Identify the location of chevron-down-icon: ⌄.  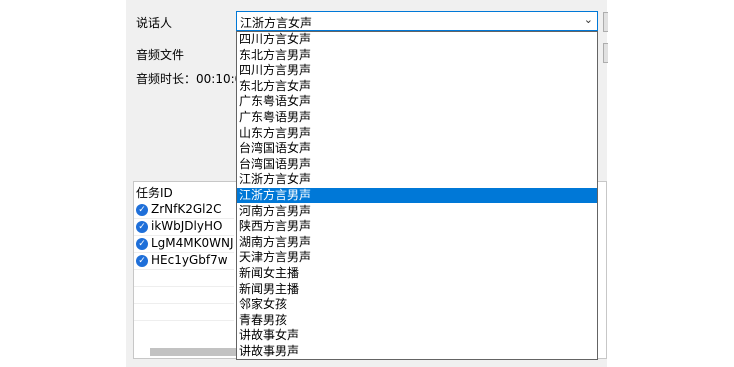
(588, 19).